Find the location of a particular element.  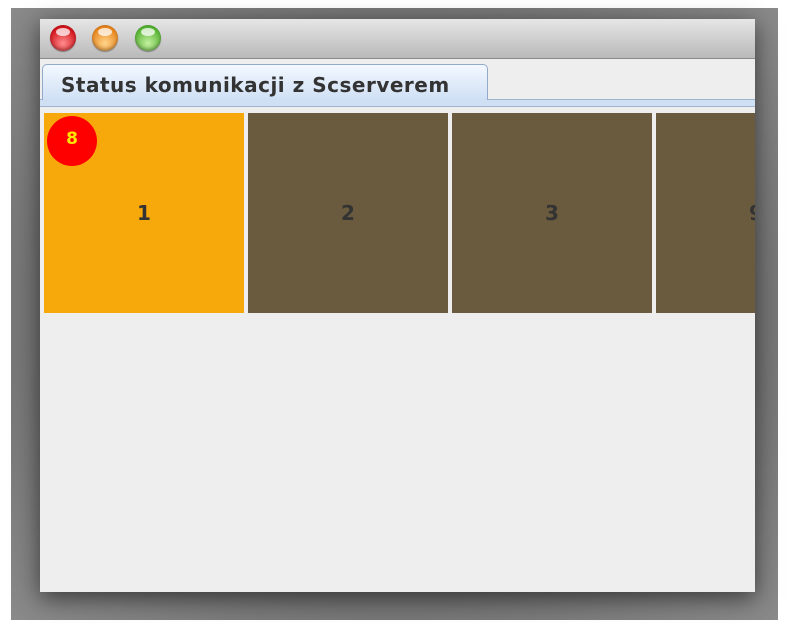

tile-label: 1 is located at coordinates (144, 213).